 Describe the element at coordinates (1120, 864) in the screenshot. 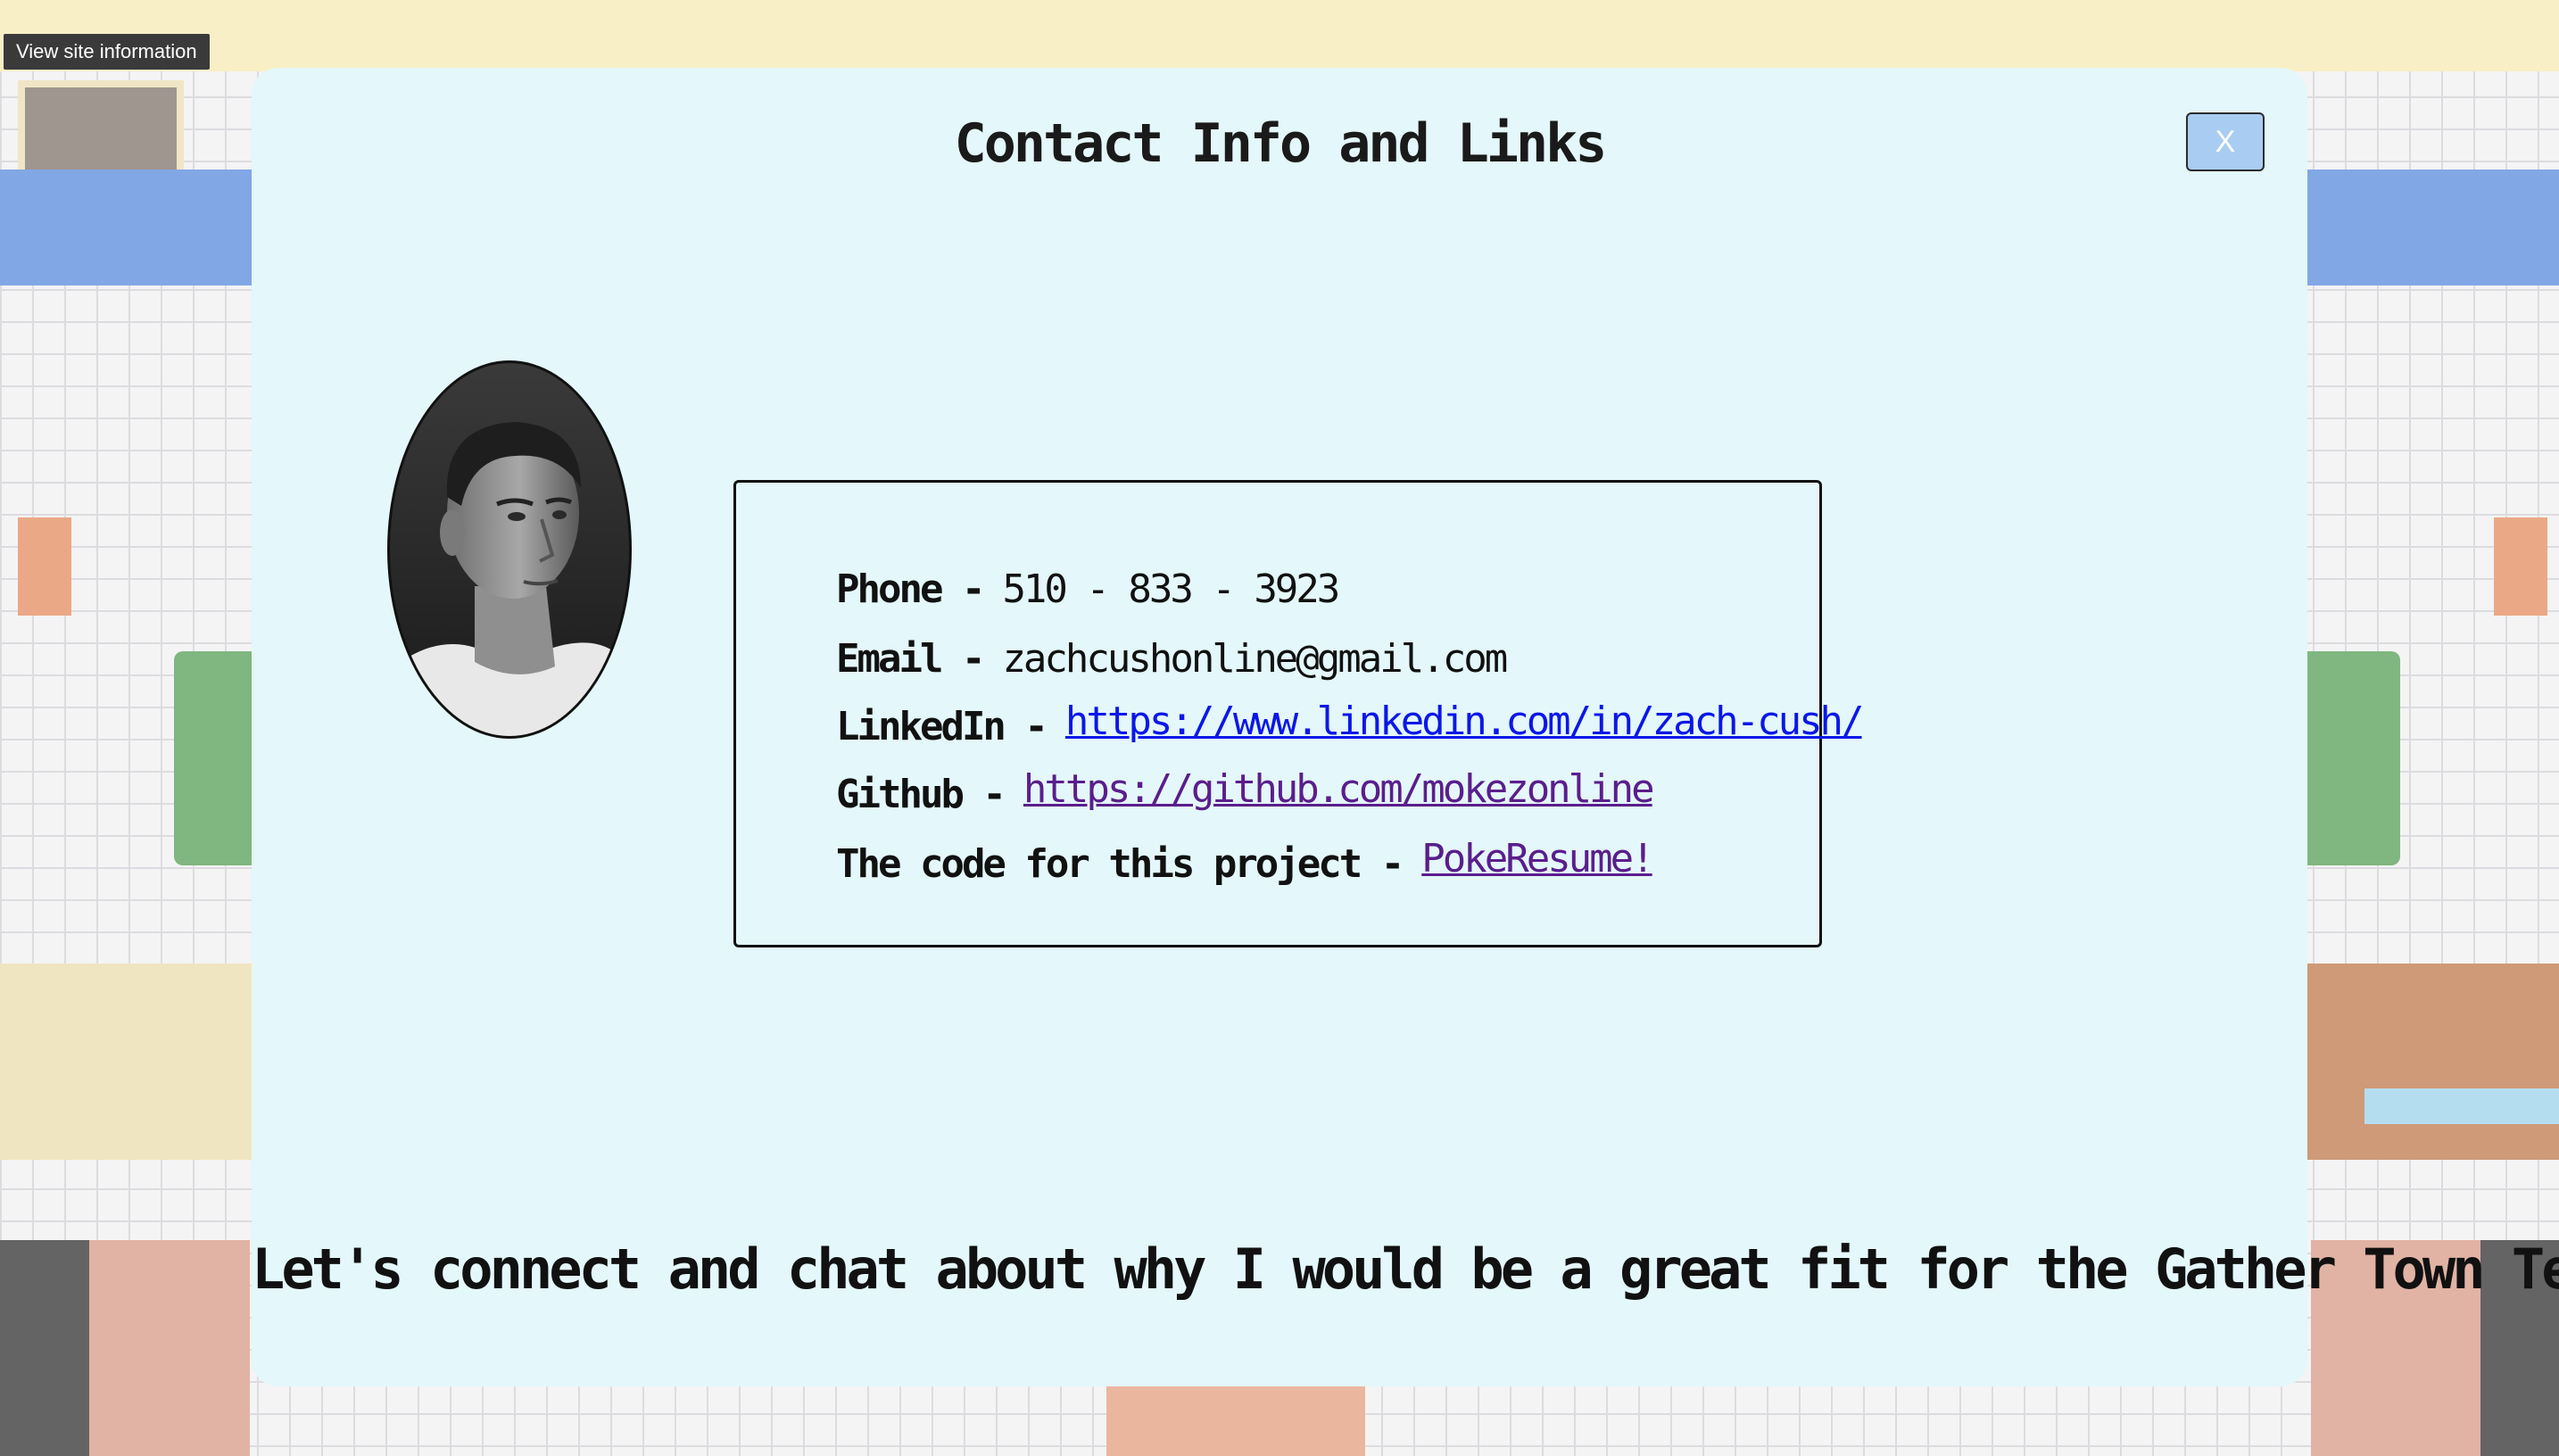

I see `project-code-label: The code for this project -` at that location.